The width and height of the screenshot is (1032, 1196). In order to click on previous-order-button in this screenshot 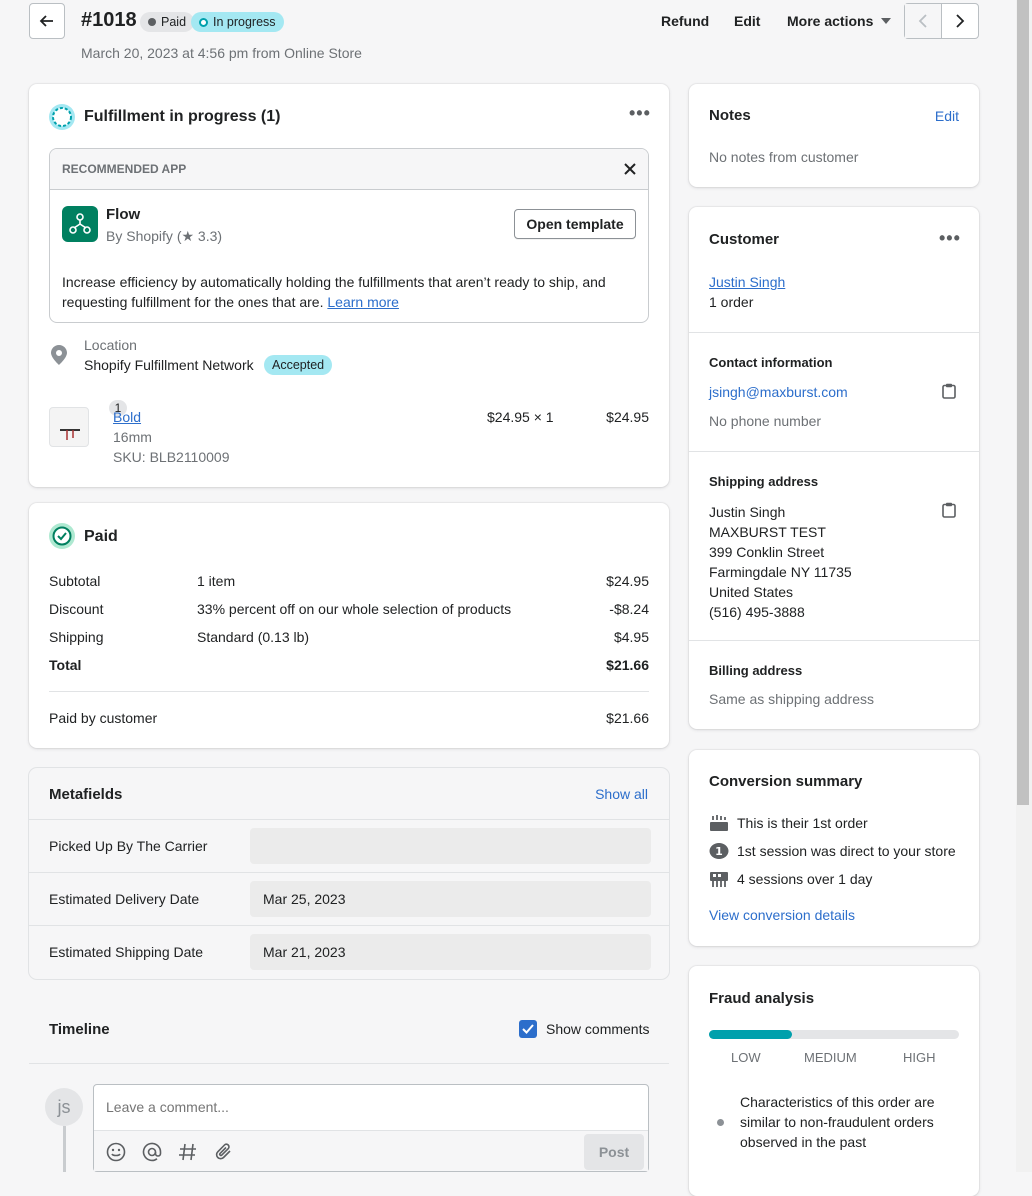, I will do `click(923, 21)`.